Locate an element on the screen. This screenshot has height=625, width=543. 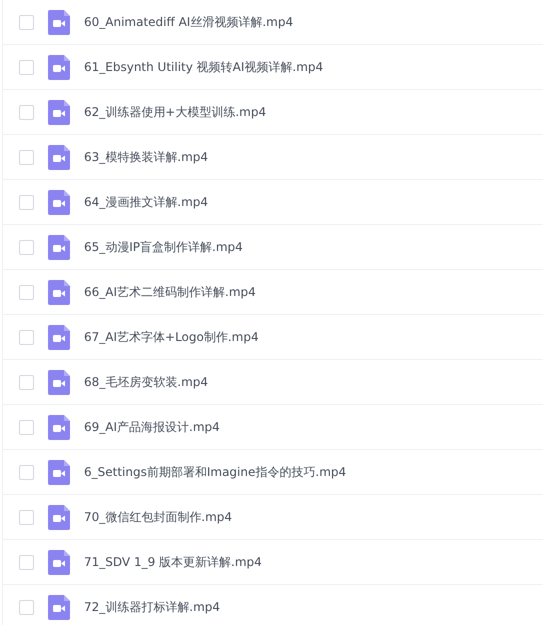
file-name: 66_AI艺术二维码制作详解.mp4 is located at coordinates (170, 292).